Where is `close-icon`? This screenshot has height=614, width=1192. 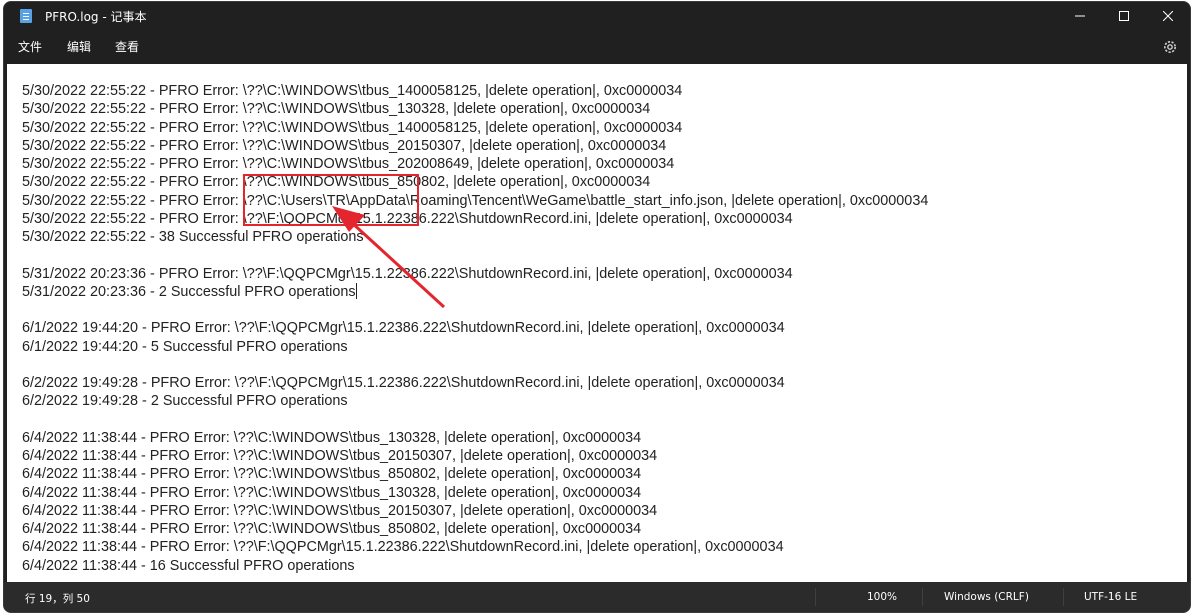 close-icon is located at coordinates (1168, 16).